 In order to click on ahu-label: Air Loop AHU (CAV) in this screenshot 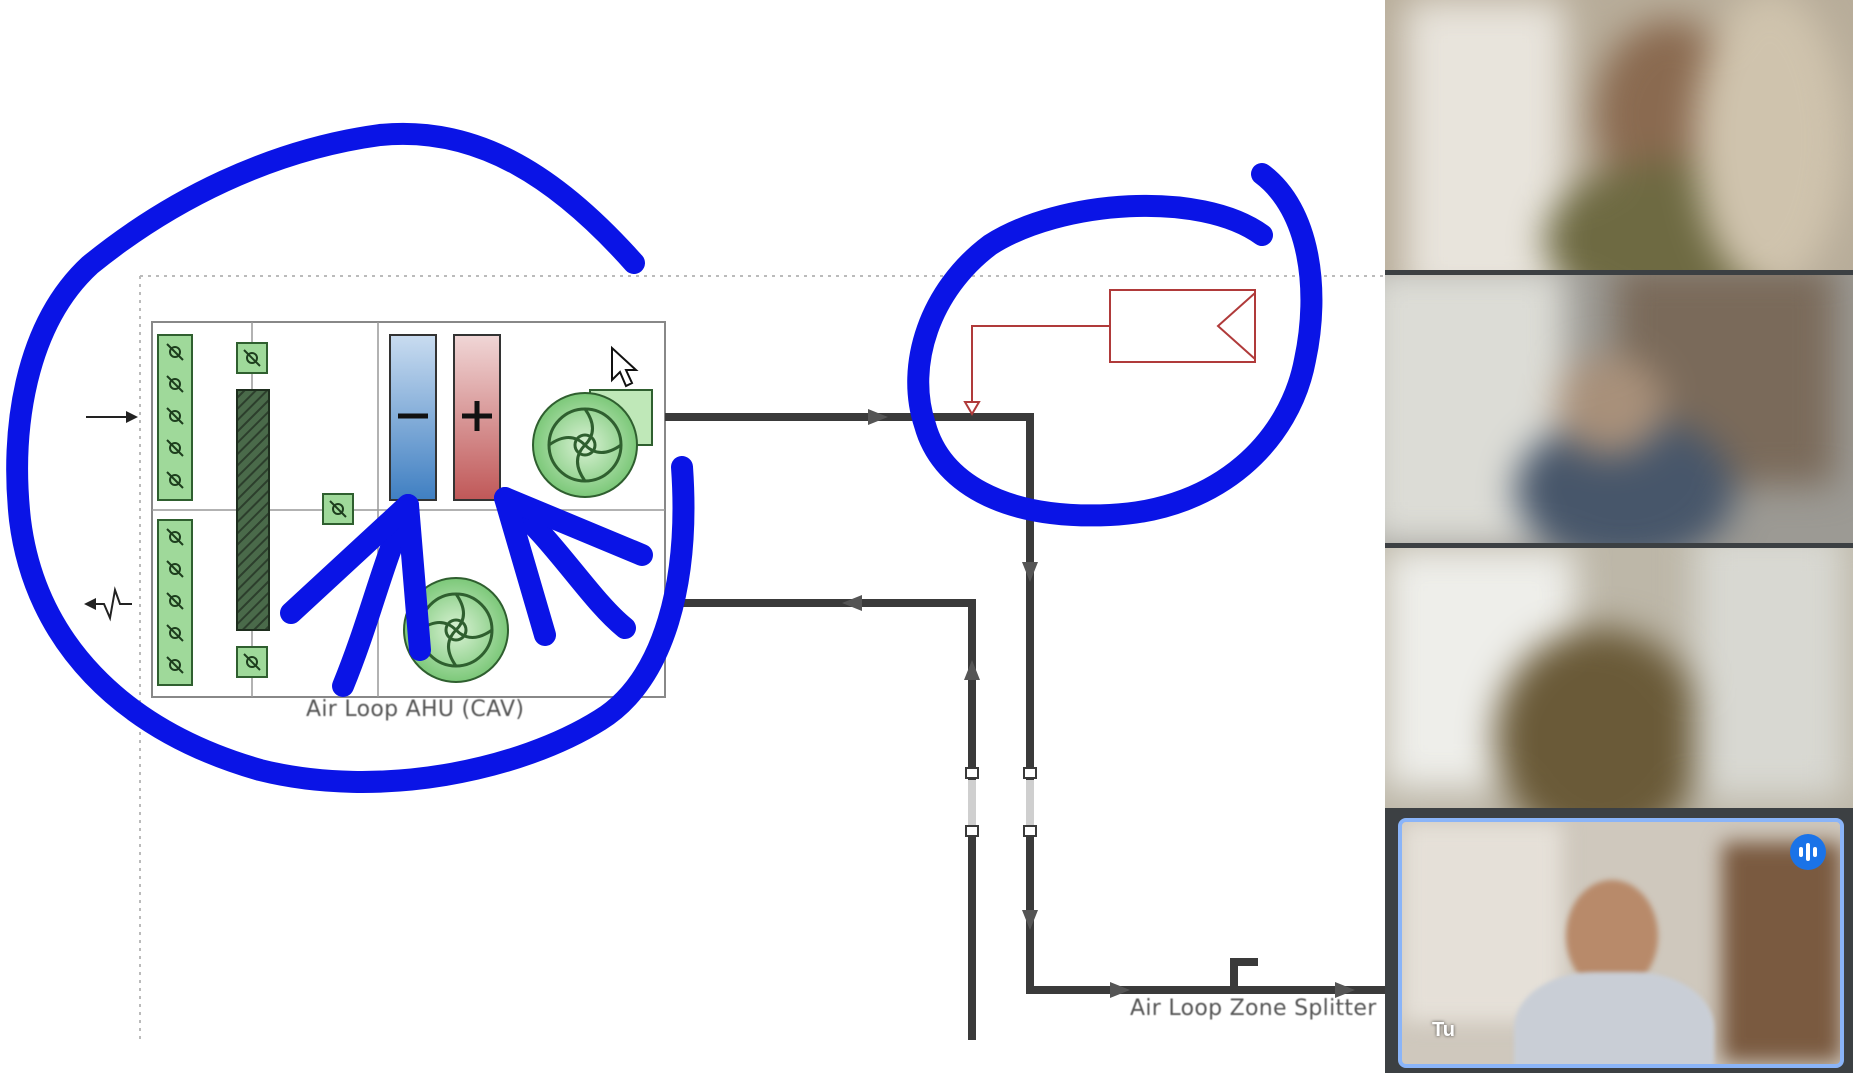, I will do `click(415, 709)`.